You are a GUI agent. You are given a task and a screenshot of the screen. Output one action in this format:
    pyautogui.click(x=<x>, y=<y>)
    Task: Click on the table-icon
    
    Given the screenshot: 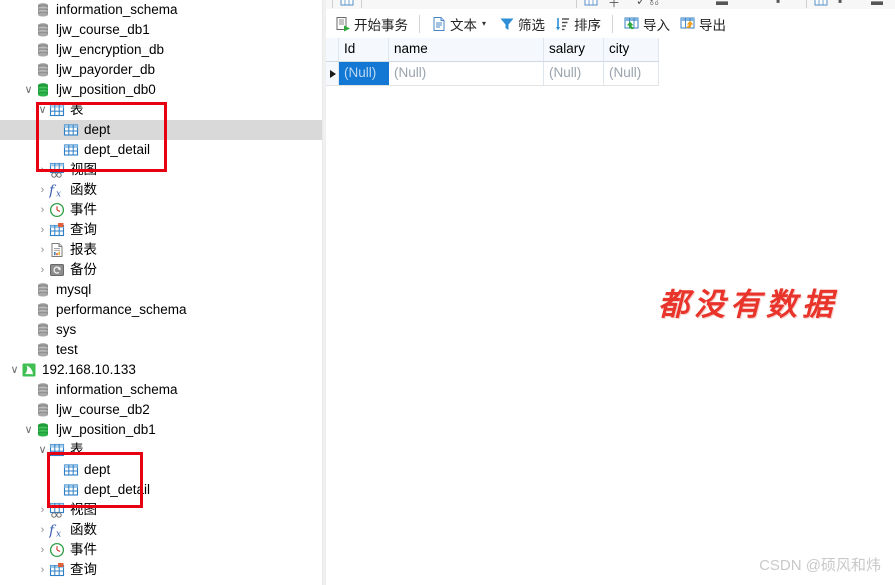 What is the action you would take?
    pyautogui.click(x=71, y=470)
    